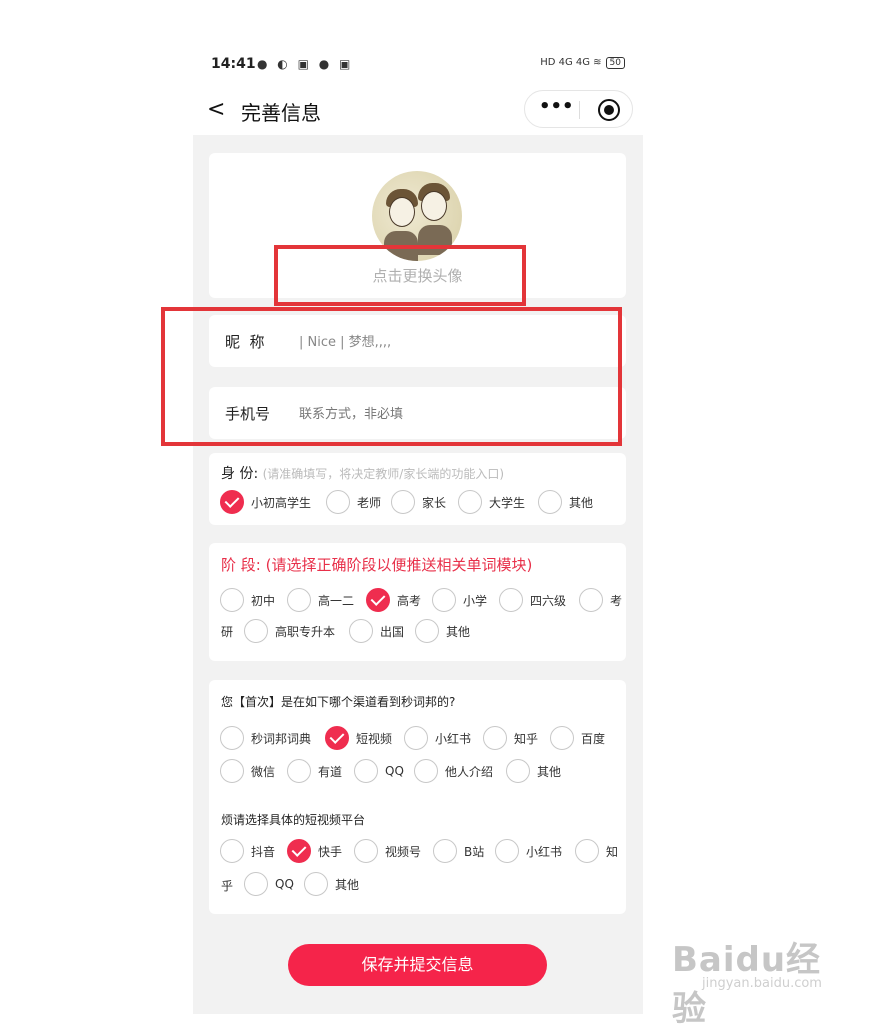 This screenshot has height=1030, width=878. What do you see at coordinates (379, 771) in the screenshot?
I see `channel-option: QQ` at bounding box center [379, 771].